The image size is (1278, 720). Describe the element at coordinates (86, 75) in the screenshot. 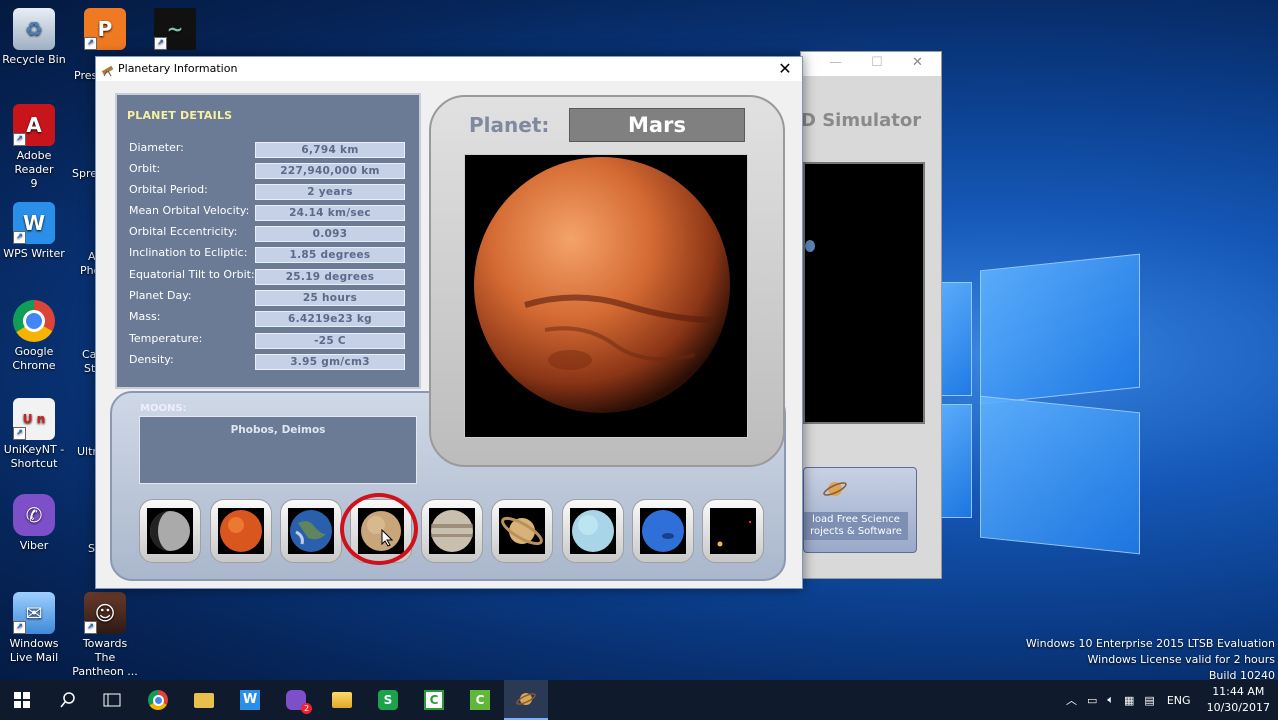

I see `desktop-icon-partial-label: Pres` at that location.